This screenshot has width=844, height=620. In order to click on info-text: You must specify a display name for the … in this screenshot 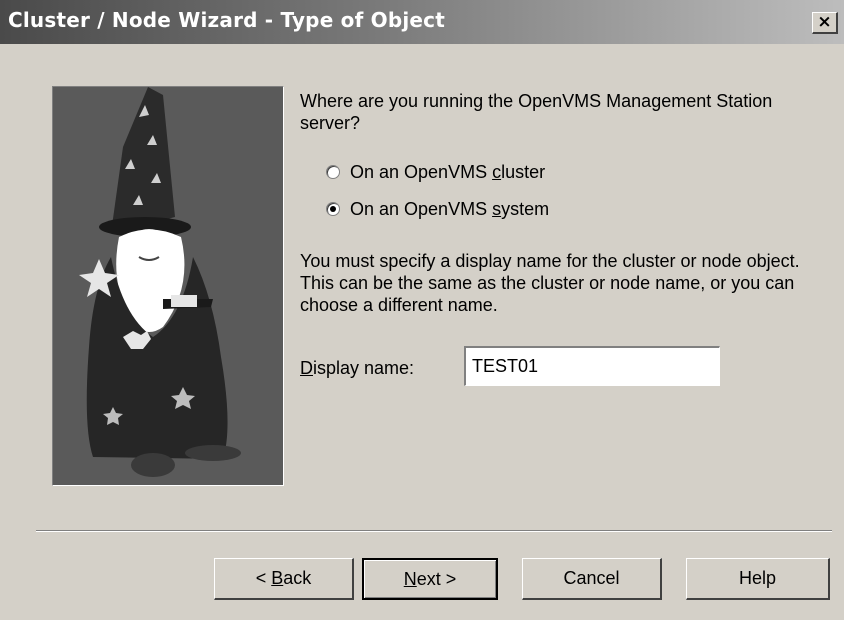, I will do `click(550, 283)`.